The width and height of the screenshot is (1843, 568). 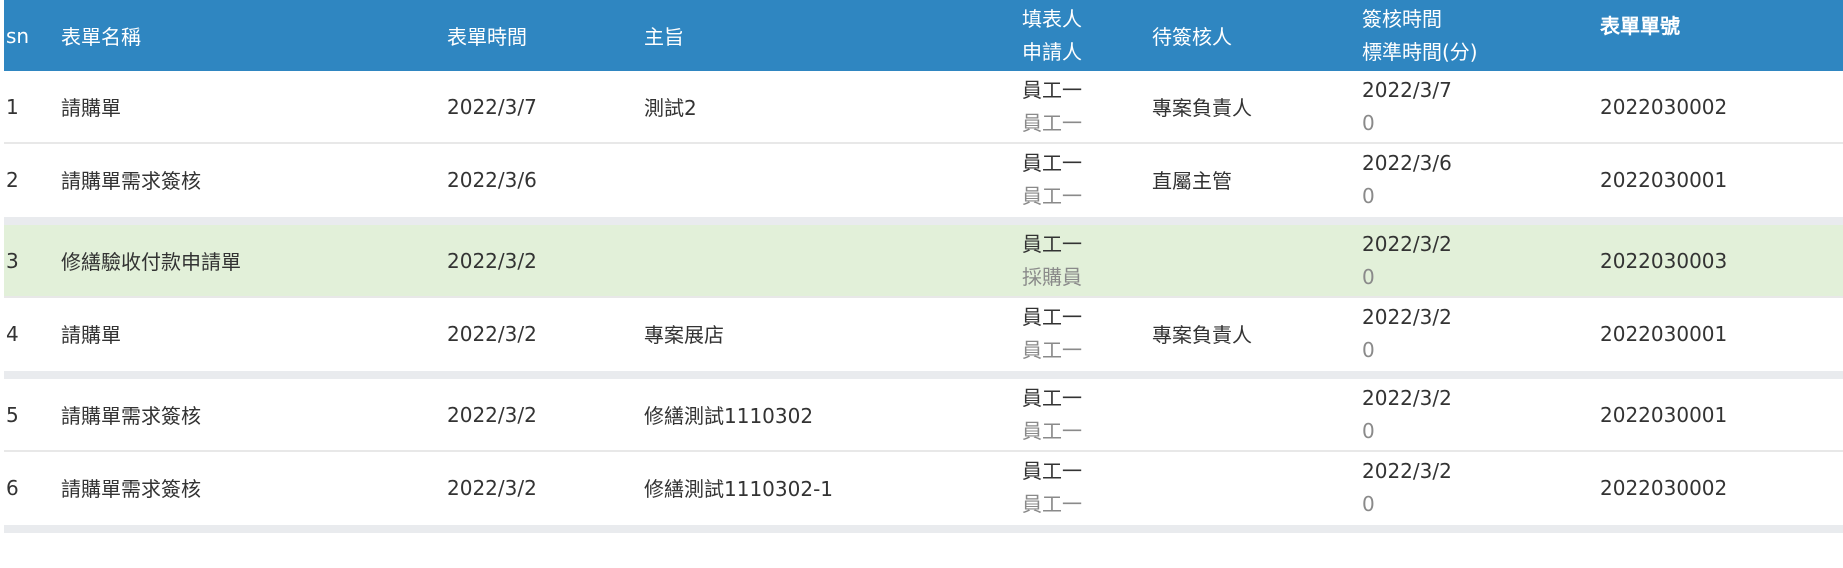 I want to click on header-applicant: 申請人, so click(x=1052, y=51).